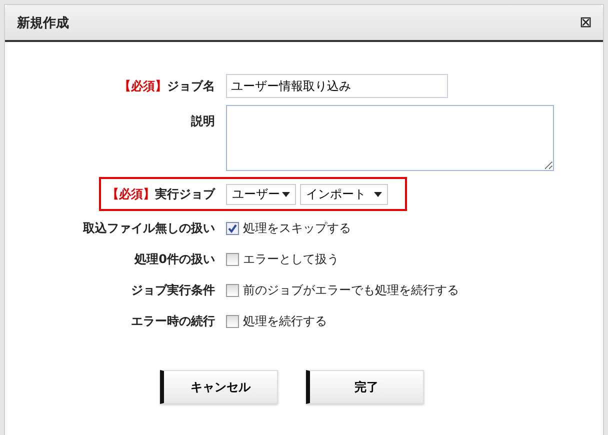 The height and width of the screenshot is (435, 608). I want to click on dialog-button: キャンセル, so click(219, 387).